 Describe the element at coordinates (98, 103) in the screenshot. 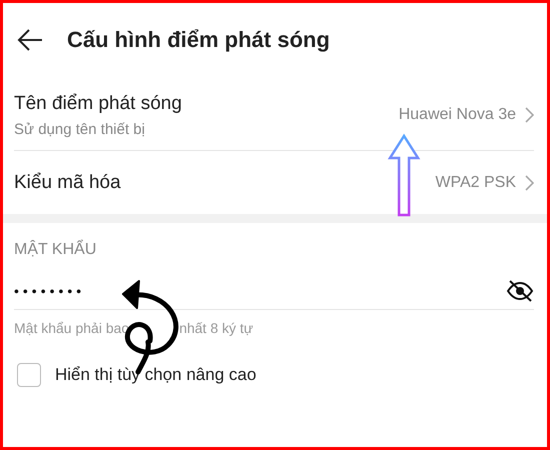

I see `setting-label: Tên điểm phát sóng` at that location.